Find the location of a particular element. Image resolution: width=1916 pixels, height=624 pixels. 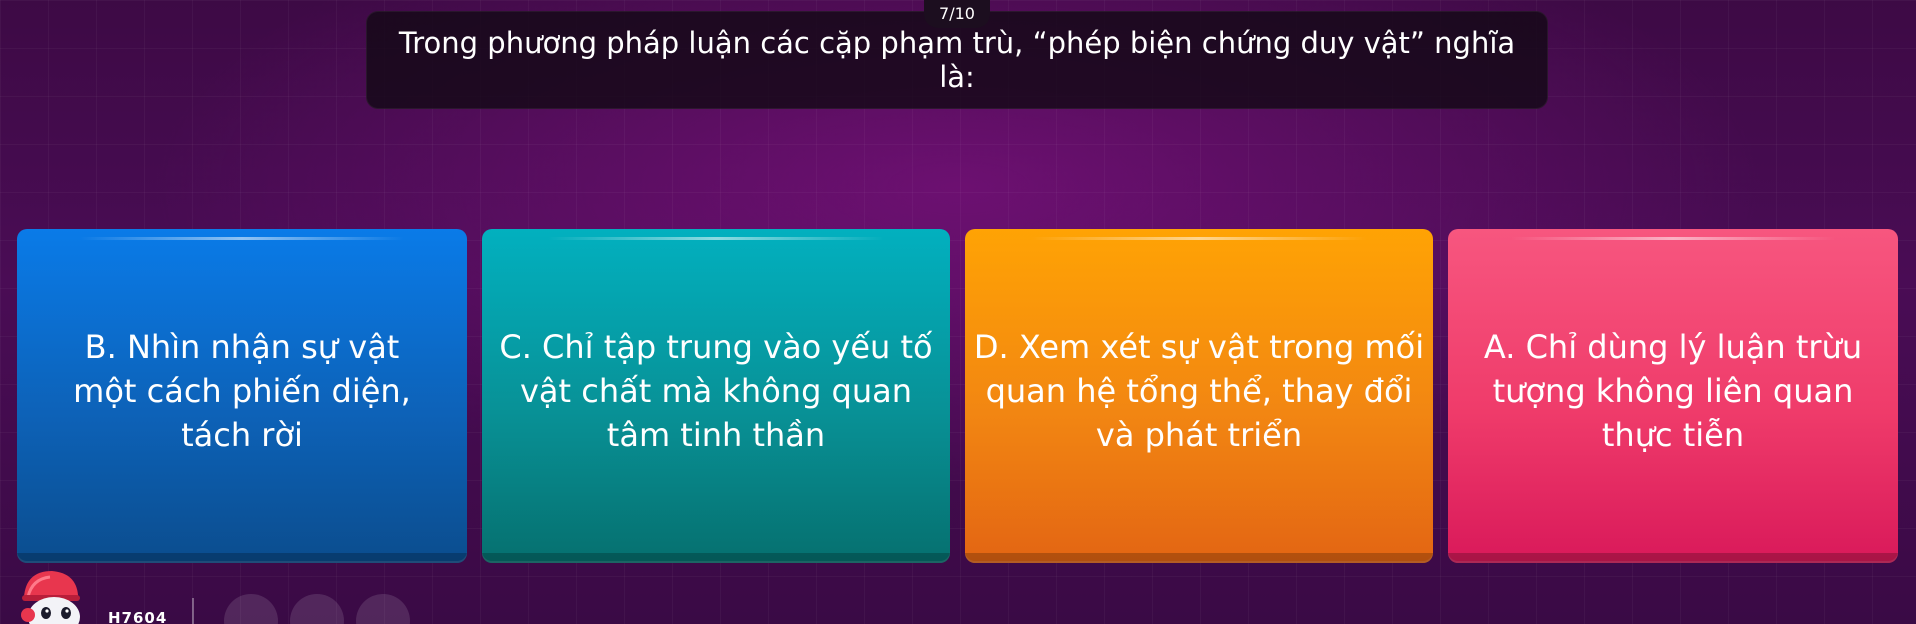

player-name: H7604 is located at coordinates (138, 616).